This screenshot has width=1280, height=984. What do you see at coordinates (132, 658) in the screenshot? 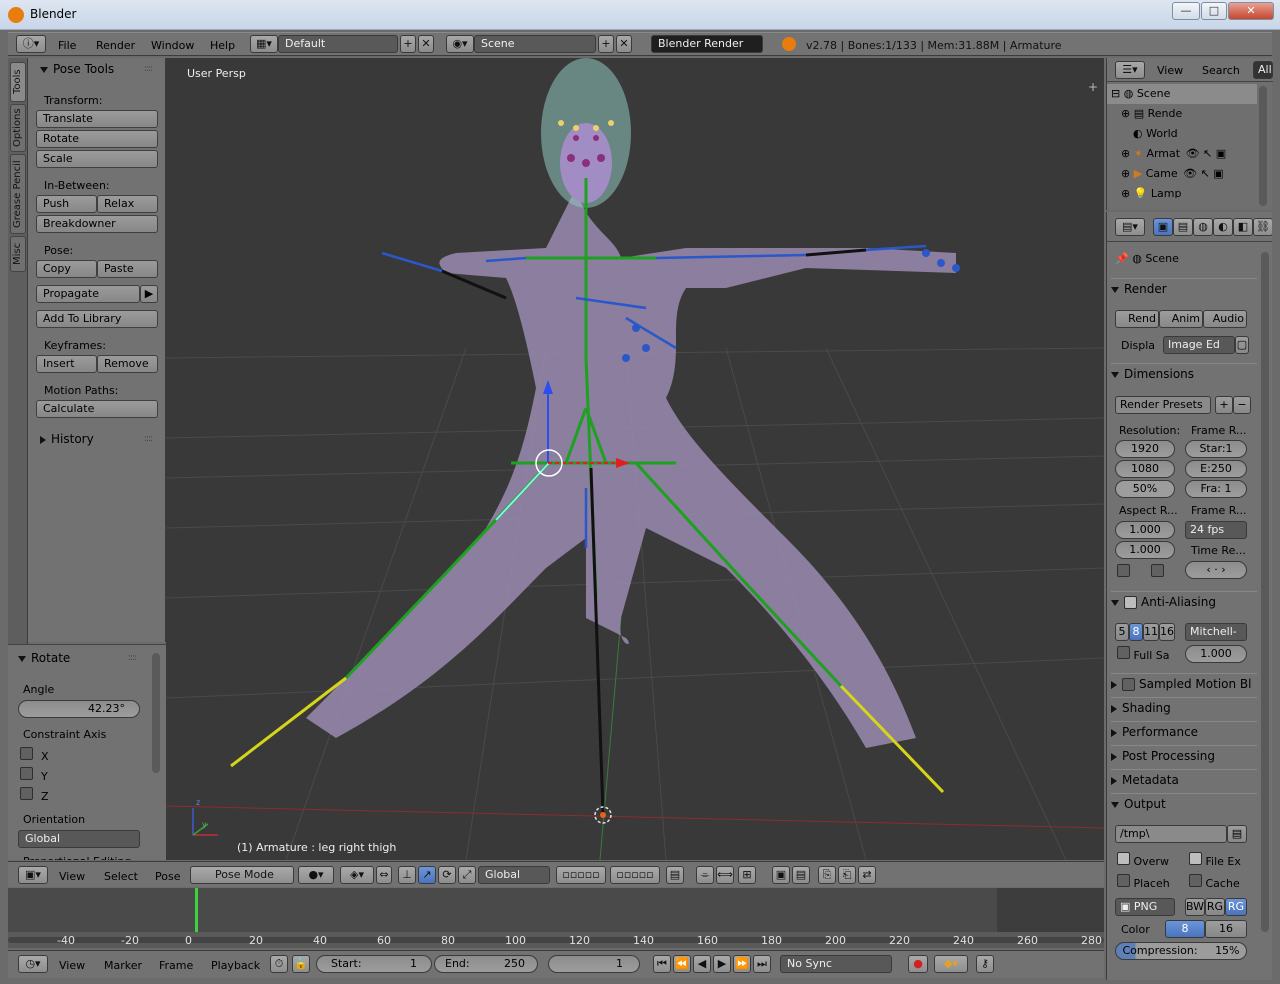
I see `drag-grip-icon: ::::` at bounding box center [132, 658].